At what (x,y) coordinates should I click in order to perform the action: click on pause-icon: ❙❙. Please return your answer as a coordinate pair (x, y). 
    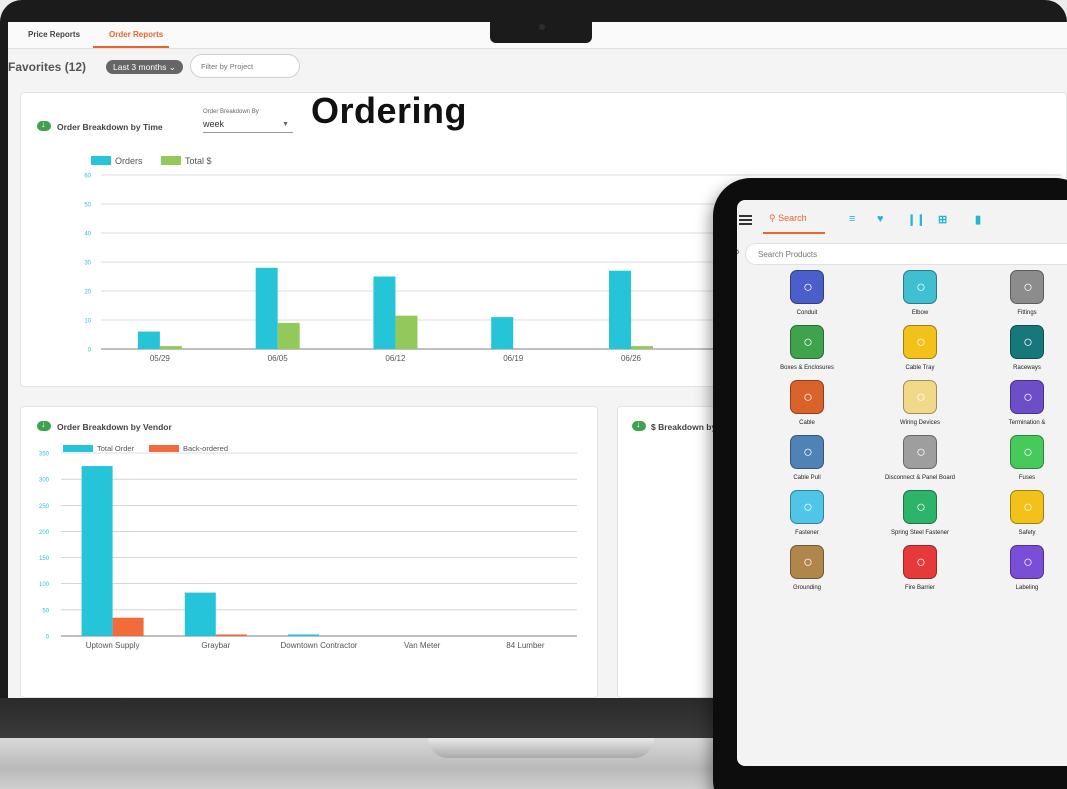
    Looking at the image, I should click on (916, 219).